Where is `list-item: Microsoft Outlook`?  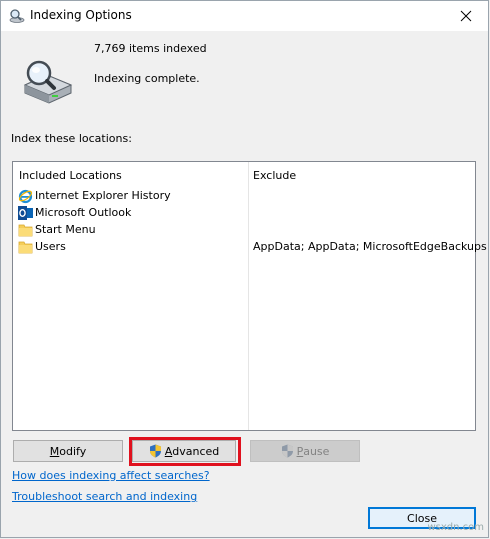 list-item: Microsoft Outlook is located at coordinates (244, 213).